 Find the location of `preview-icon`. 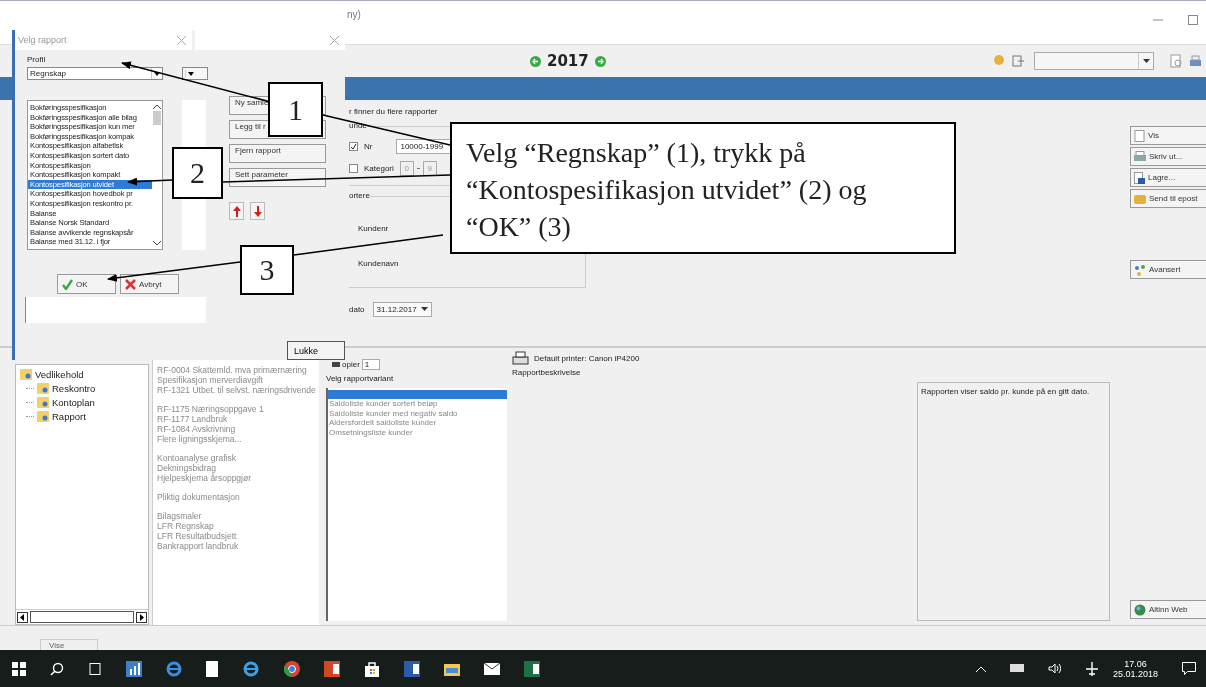

preview-icon is located at coordinates (1176, 61).